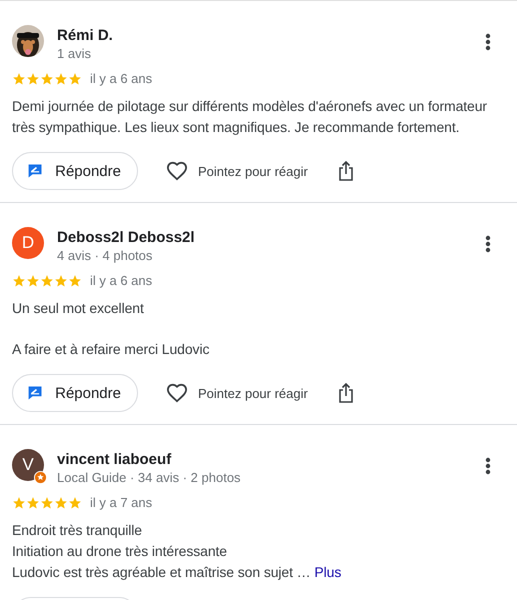  What do you see at coordinates (105, 255) in the screenshot?
I see `reviewer-info: 4 avis · 4 photos` at bounding box center [105, 255].